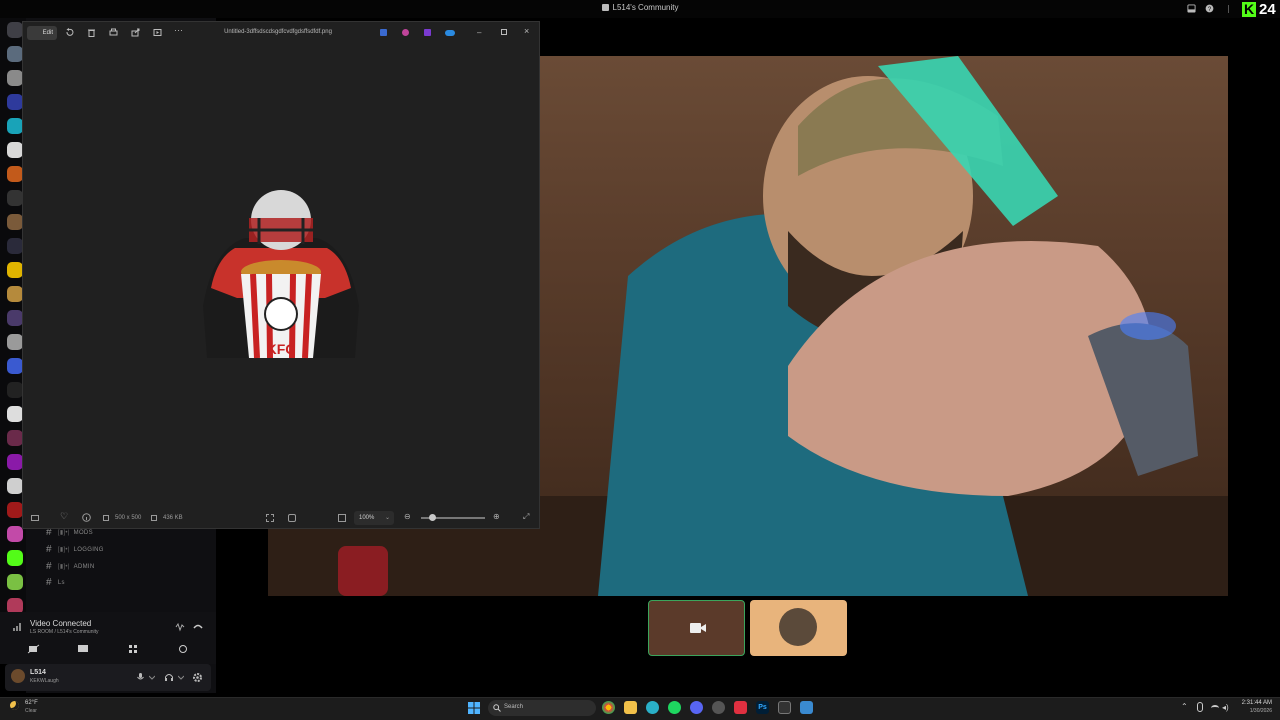 Image resolution: width=1280 pixels, height=720 pixels. Describe the element at coordinates (526, 517) in the screenshot. I see `fullscreen-icon: ⤢` at that location.